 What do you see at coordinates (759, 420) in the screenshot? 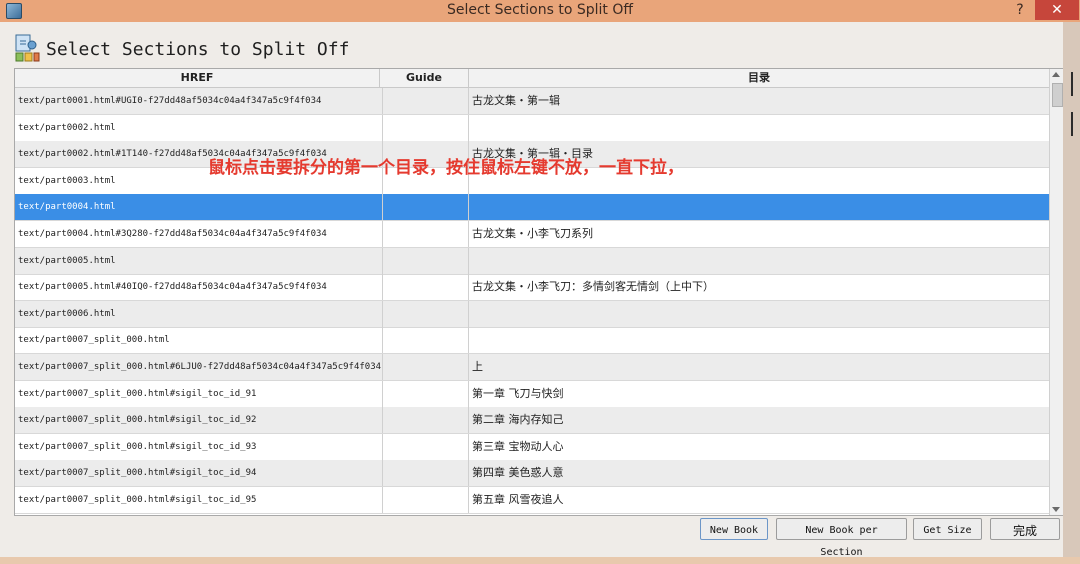
I see `toc-cell: 第二章 海内存知己` at bounding box center [759, 420].